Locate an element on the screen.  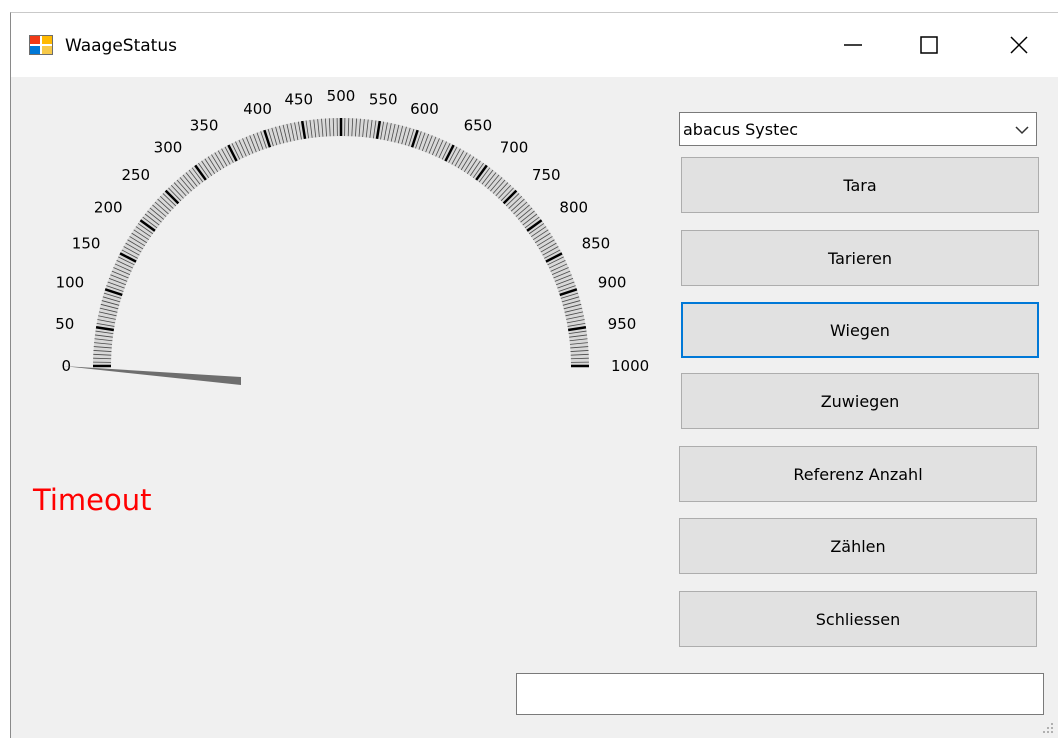
schliessen-button: Schliessen is located at coordinates (858, 619).